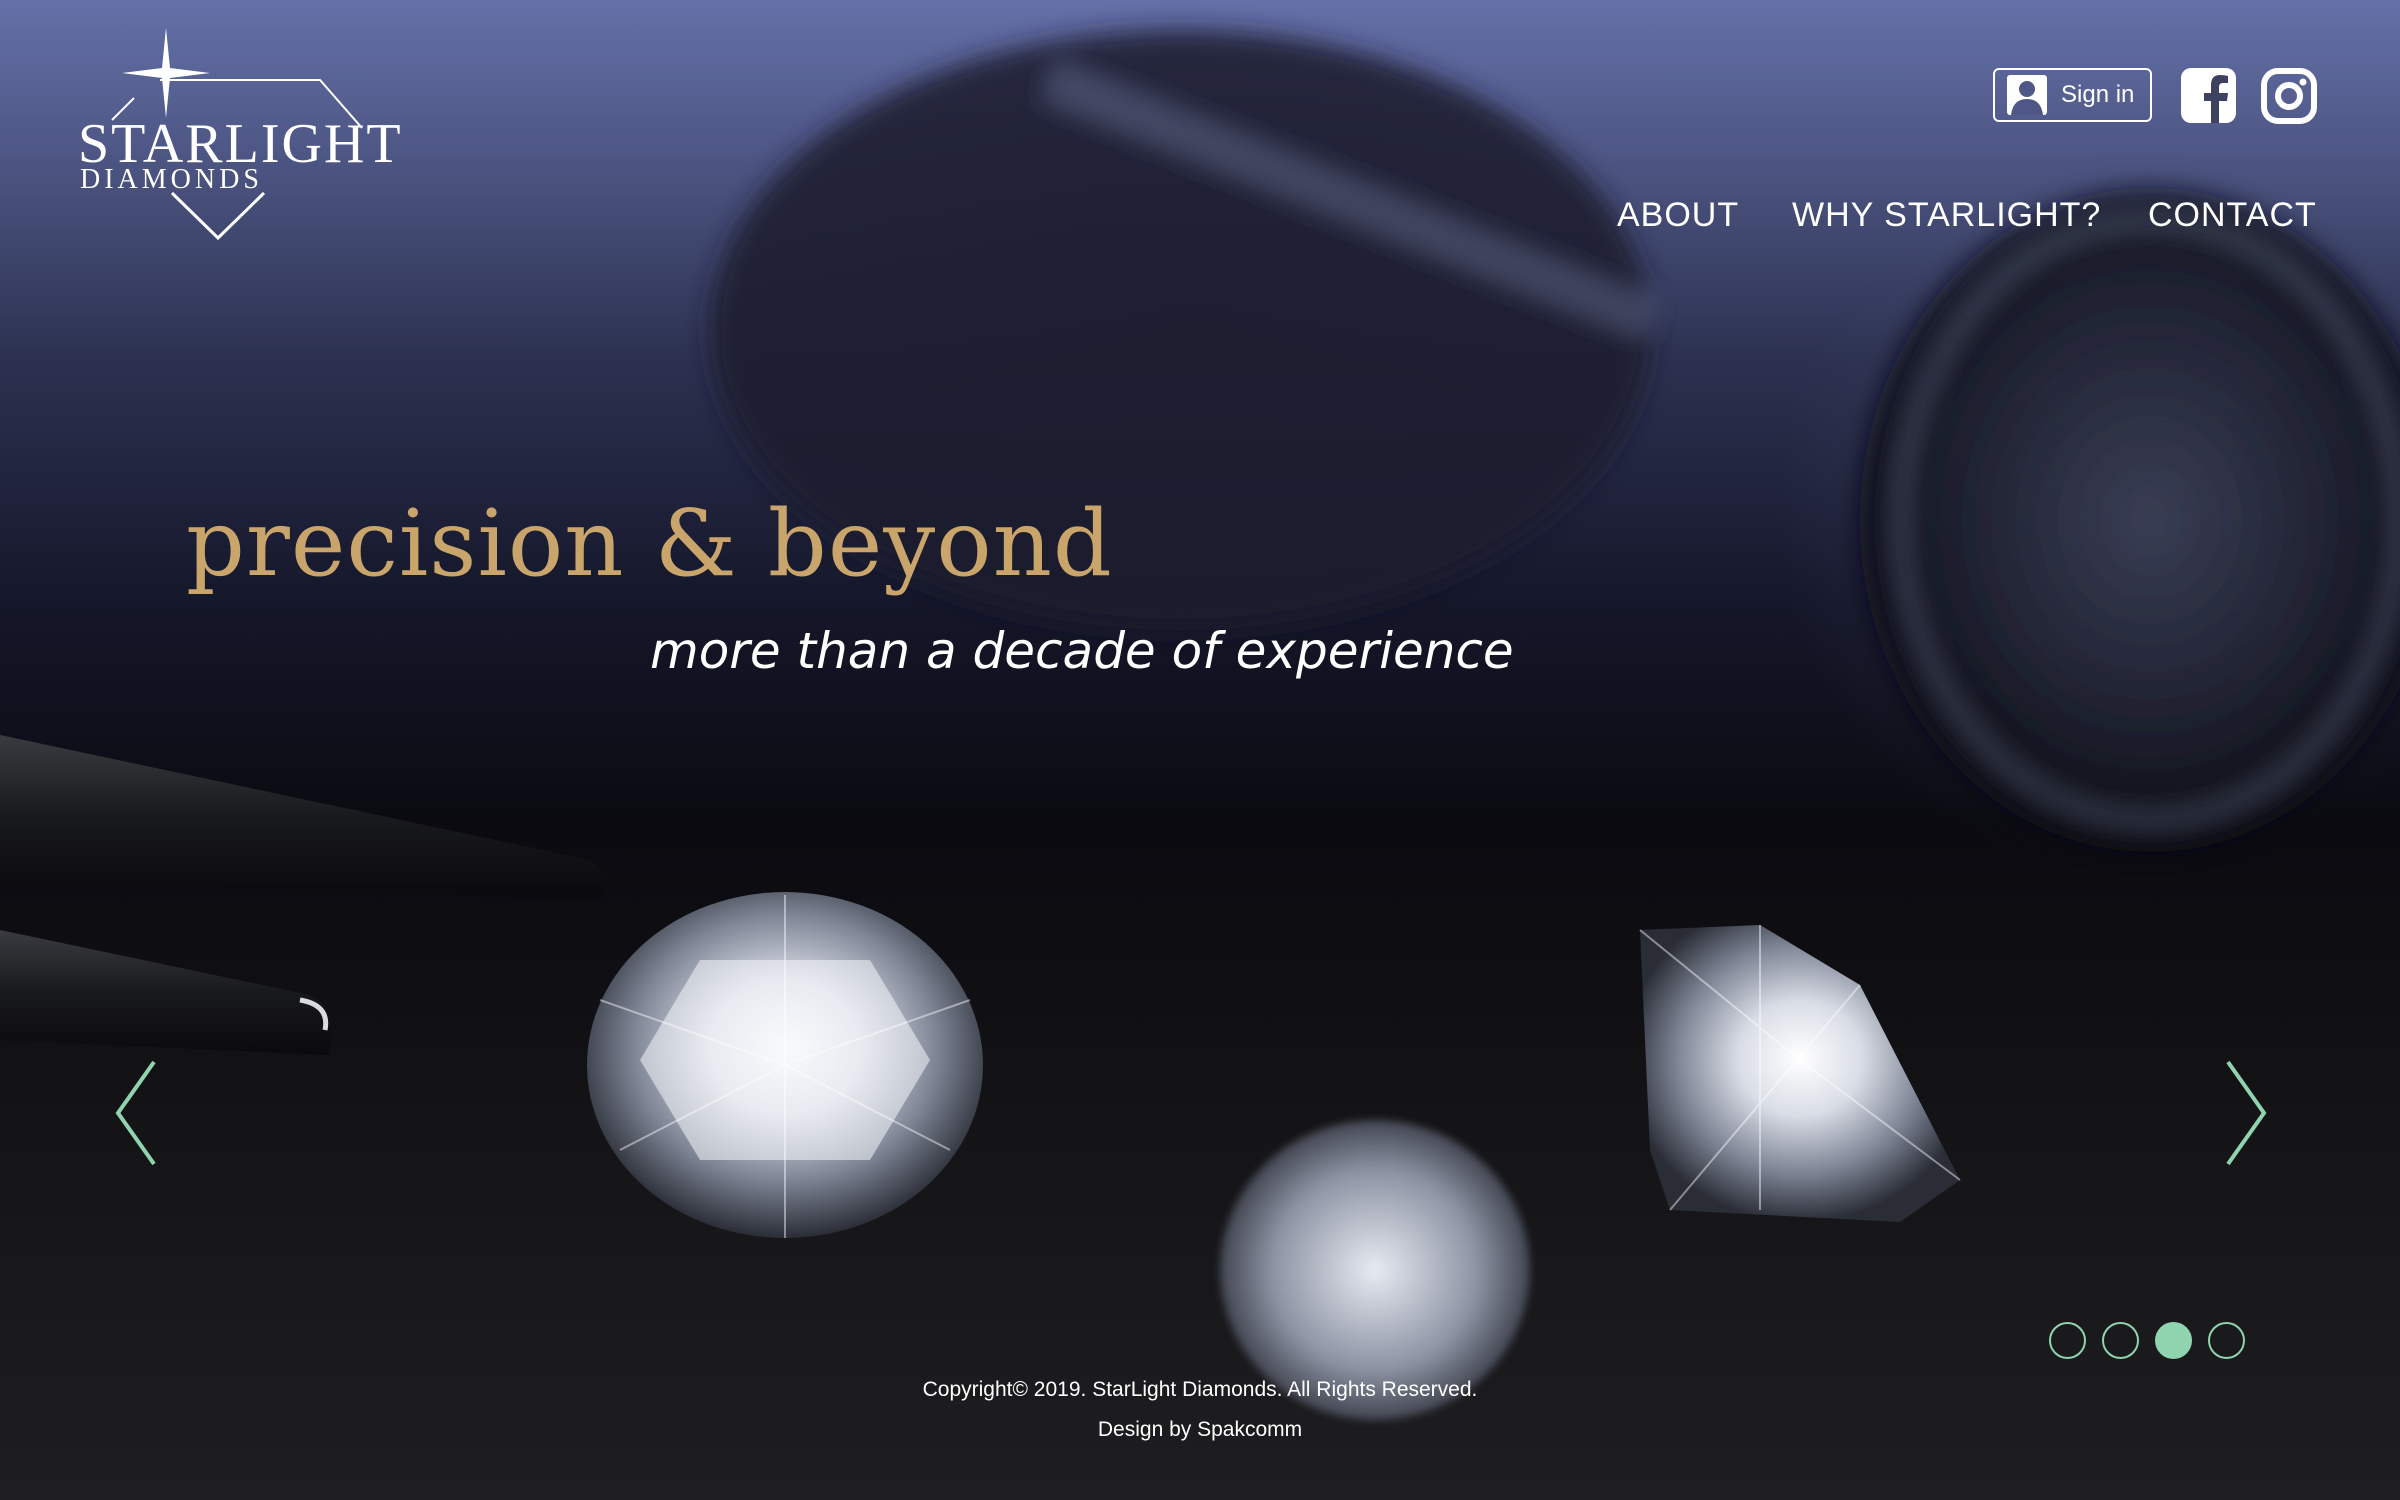 This screenshot has height=1500, width=2400. I want to click on hero-tagline: more than a decade of experience, so click(1082, 651).